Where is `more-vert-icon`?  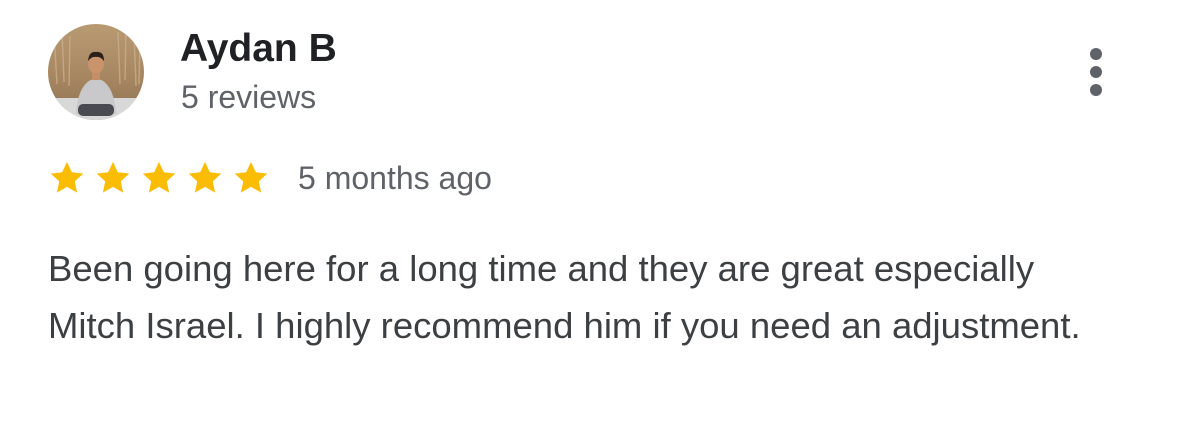 more-vert-icon is located at coordinates (1096, 72).